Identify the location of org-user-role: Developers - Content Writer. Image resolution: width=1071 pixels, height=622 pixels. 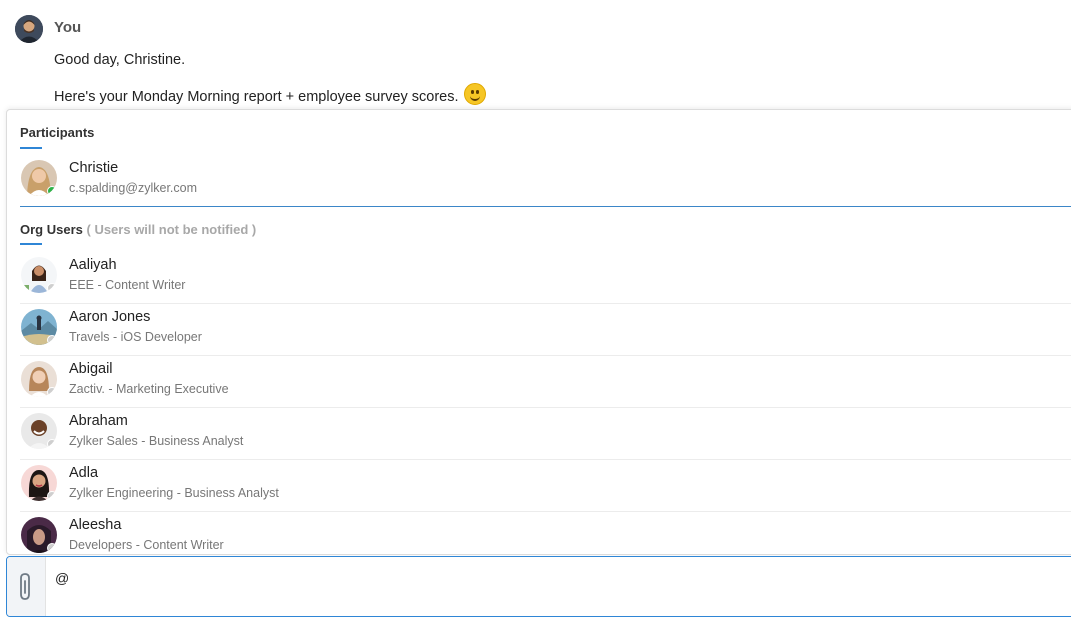
(146, 545).